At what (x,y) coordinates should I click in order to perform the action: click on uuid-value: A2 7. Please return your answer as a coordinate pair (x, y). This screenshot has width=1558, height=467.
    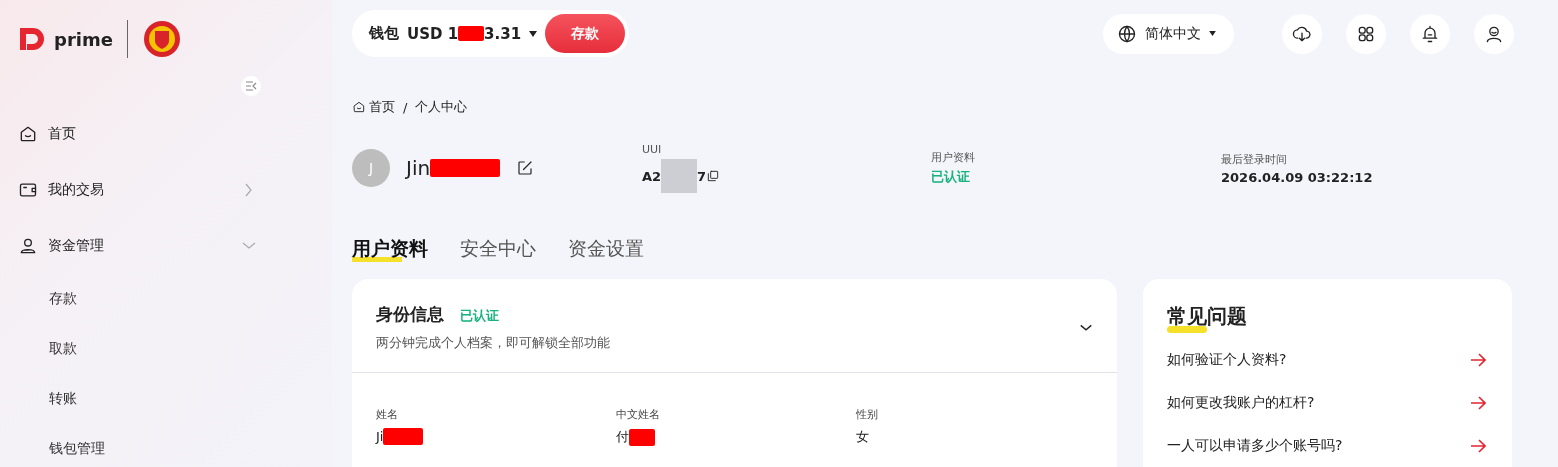
    Looking at the image, I should click on (786, 176).